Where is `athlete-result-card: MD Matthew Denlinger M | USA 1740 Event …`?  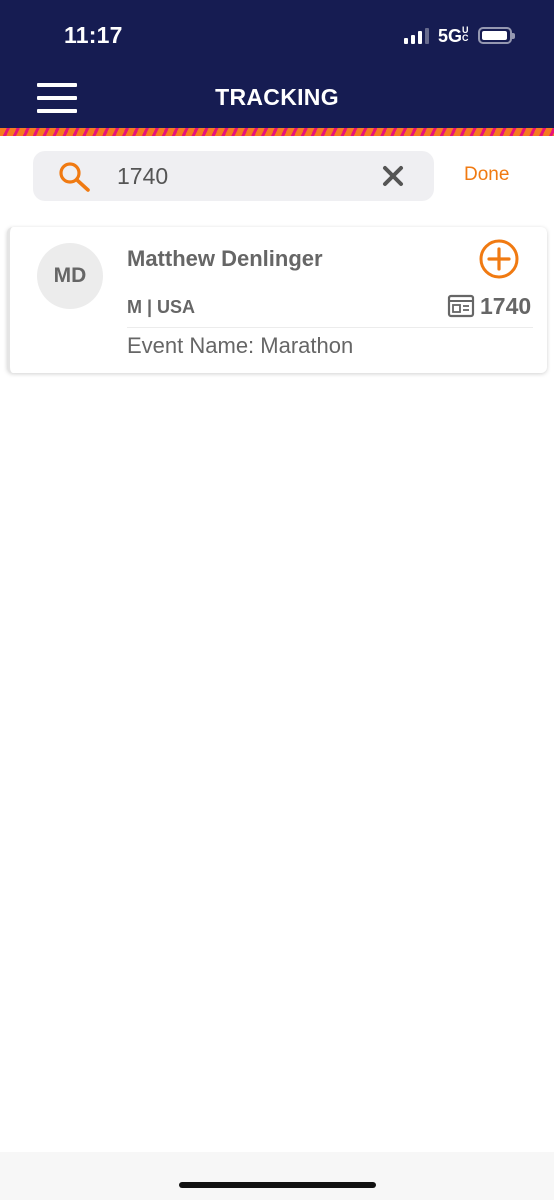
athlete-result-card: MD Matthew Denlinger M | USA 1740 Event … is located at coordinates (277, 300).